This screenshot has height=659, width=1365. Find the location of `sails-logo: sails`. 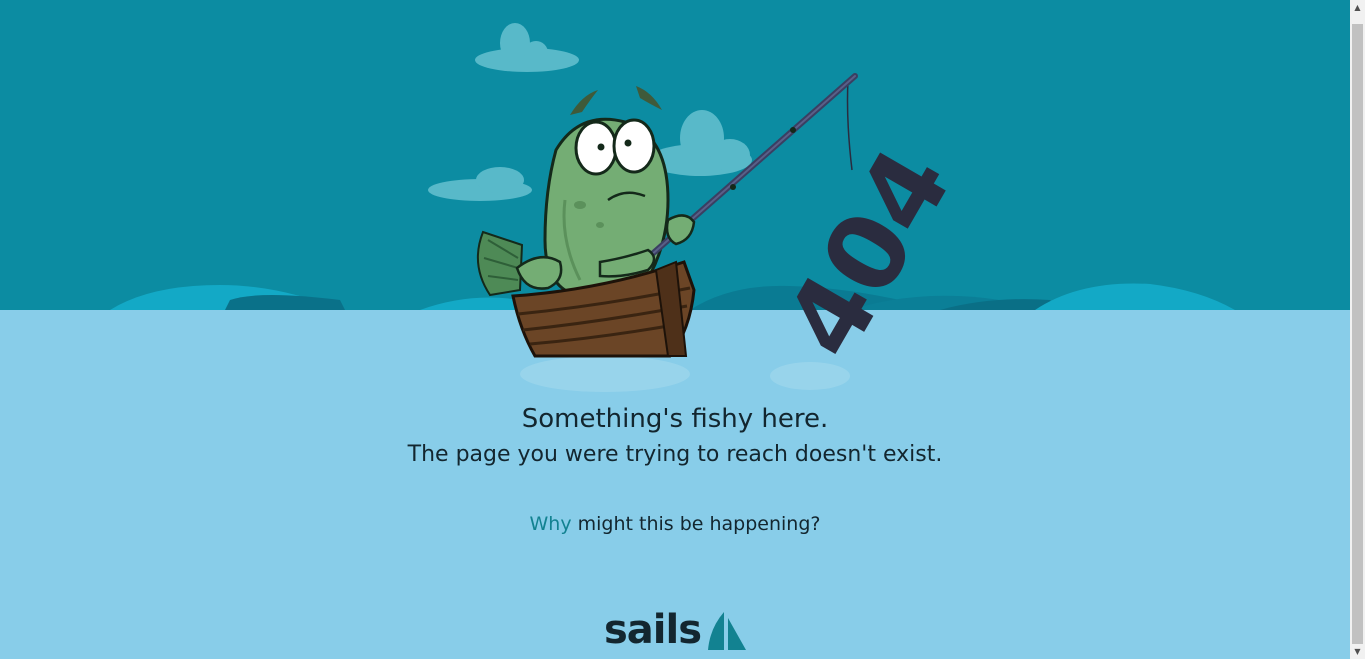

sails-logo: sails is located at coordinates (675, 631).